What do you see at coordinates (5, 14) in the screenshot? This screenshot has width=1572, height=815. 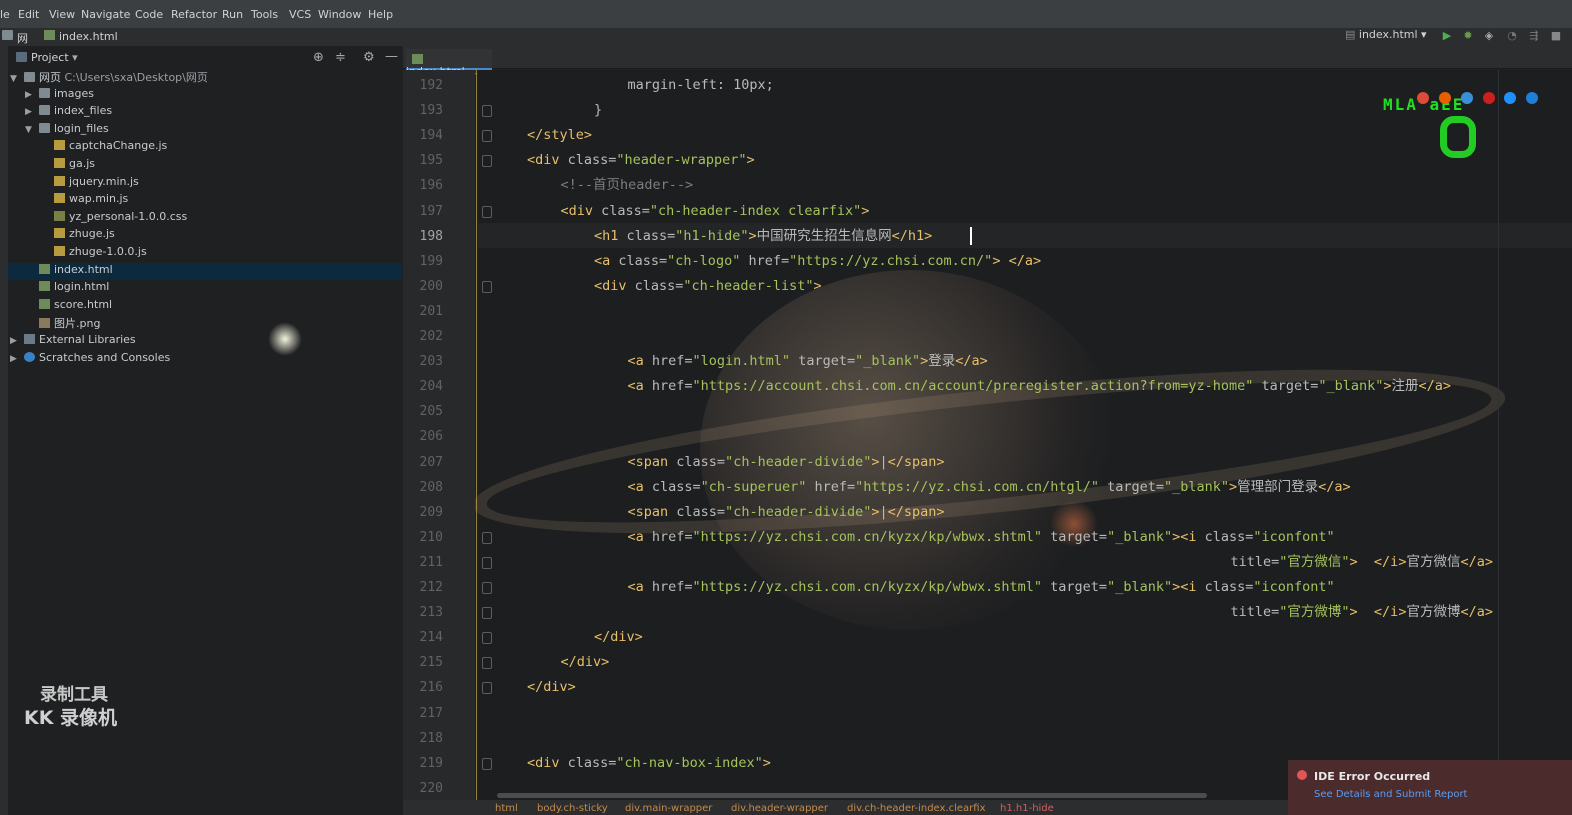 I see `menu-file: le` at bounding box center [5, 14].